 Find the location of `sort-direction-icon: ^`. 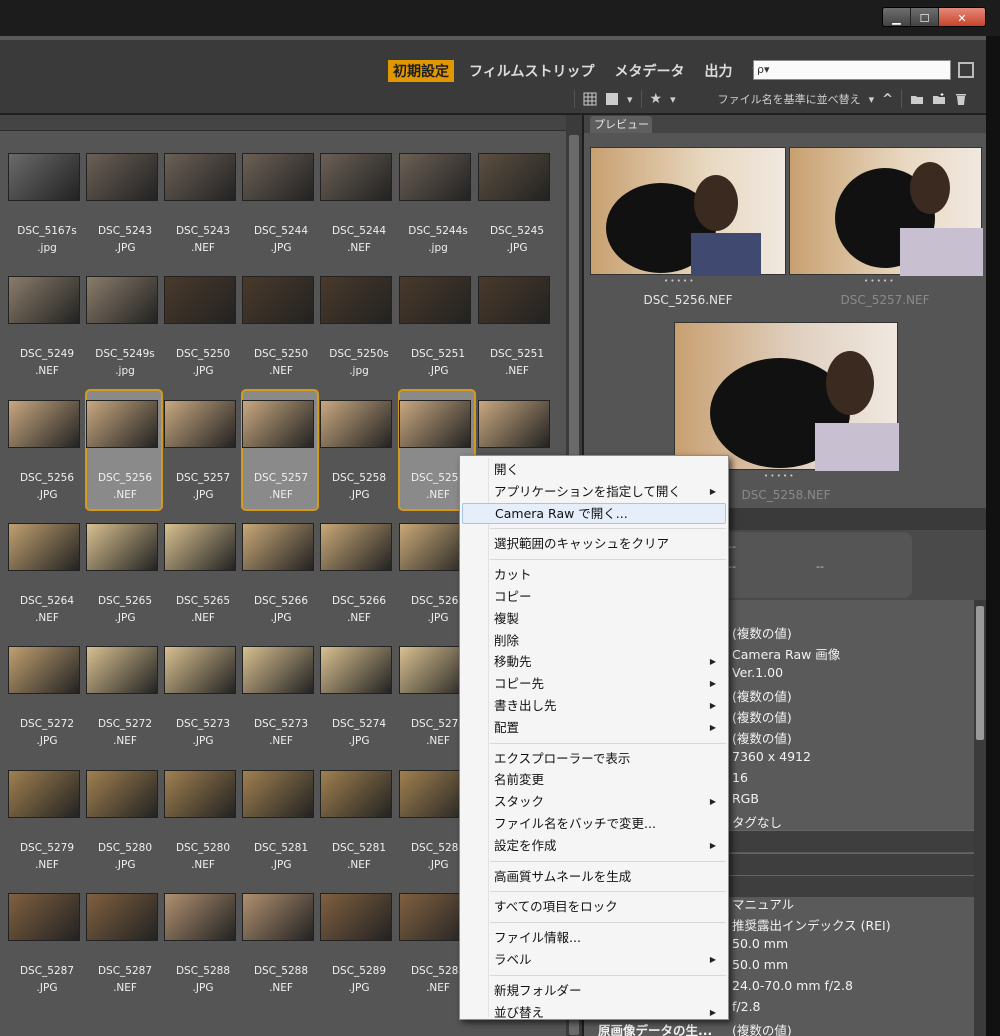

sort-direction-icon: ^ is located at coordinates (887, 99).